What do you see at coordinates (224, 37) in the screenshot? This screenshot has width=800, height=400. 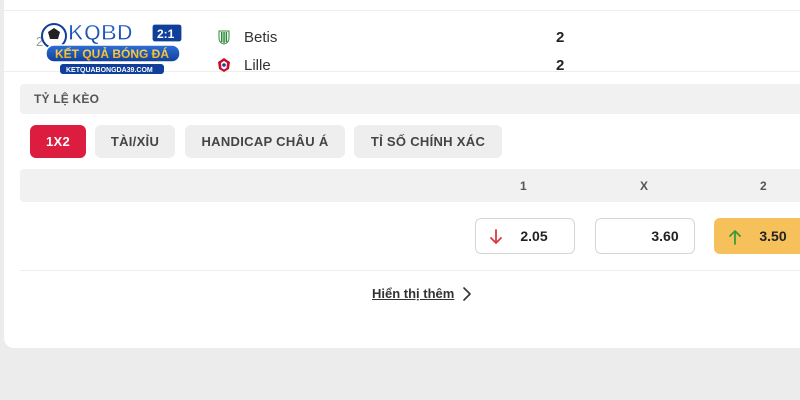 I see `betis-crest-icon` at bounding box center [224, 37].